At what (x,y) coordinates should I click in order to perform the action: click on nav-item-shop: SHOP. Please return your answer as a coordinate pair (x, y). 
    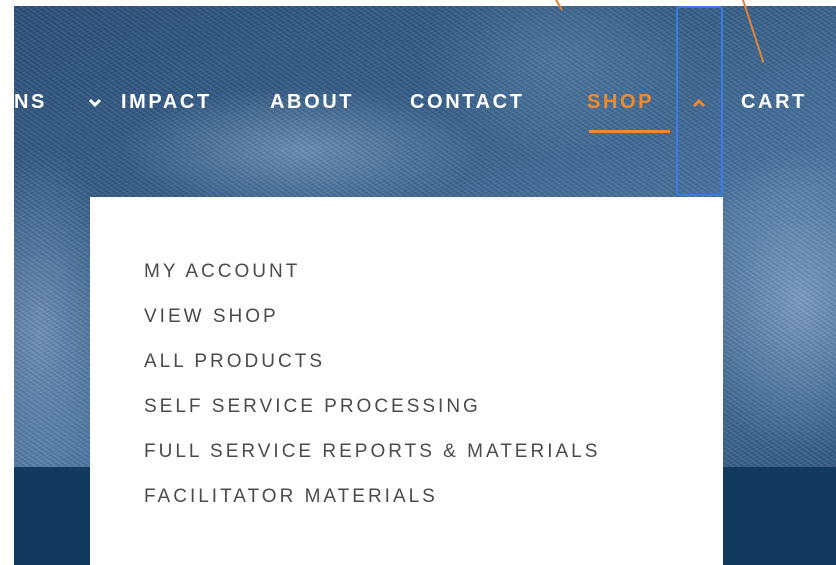
    Looking at the image, I should click on (620, 102).